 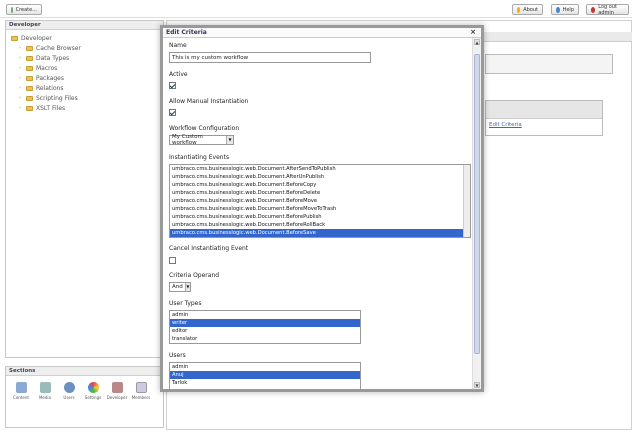 What do you see at coordinates (84, 58) in the screenshot?
I see `tree-item: › Data Types` at bounding box center [84, 58].